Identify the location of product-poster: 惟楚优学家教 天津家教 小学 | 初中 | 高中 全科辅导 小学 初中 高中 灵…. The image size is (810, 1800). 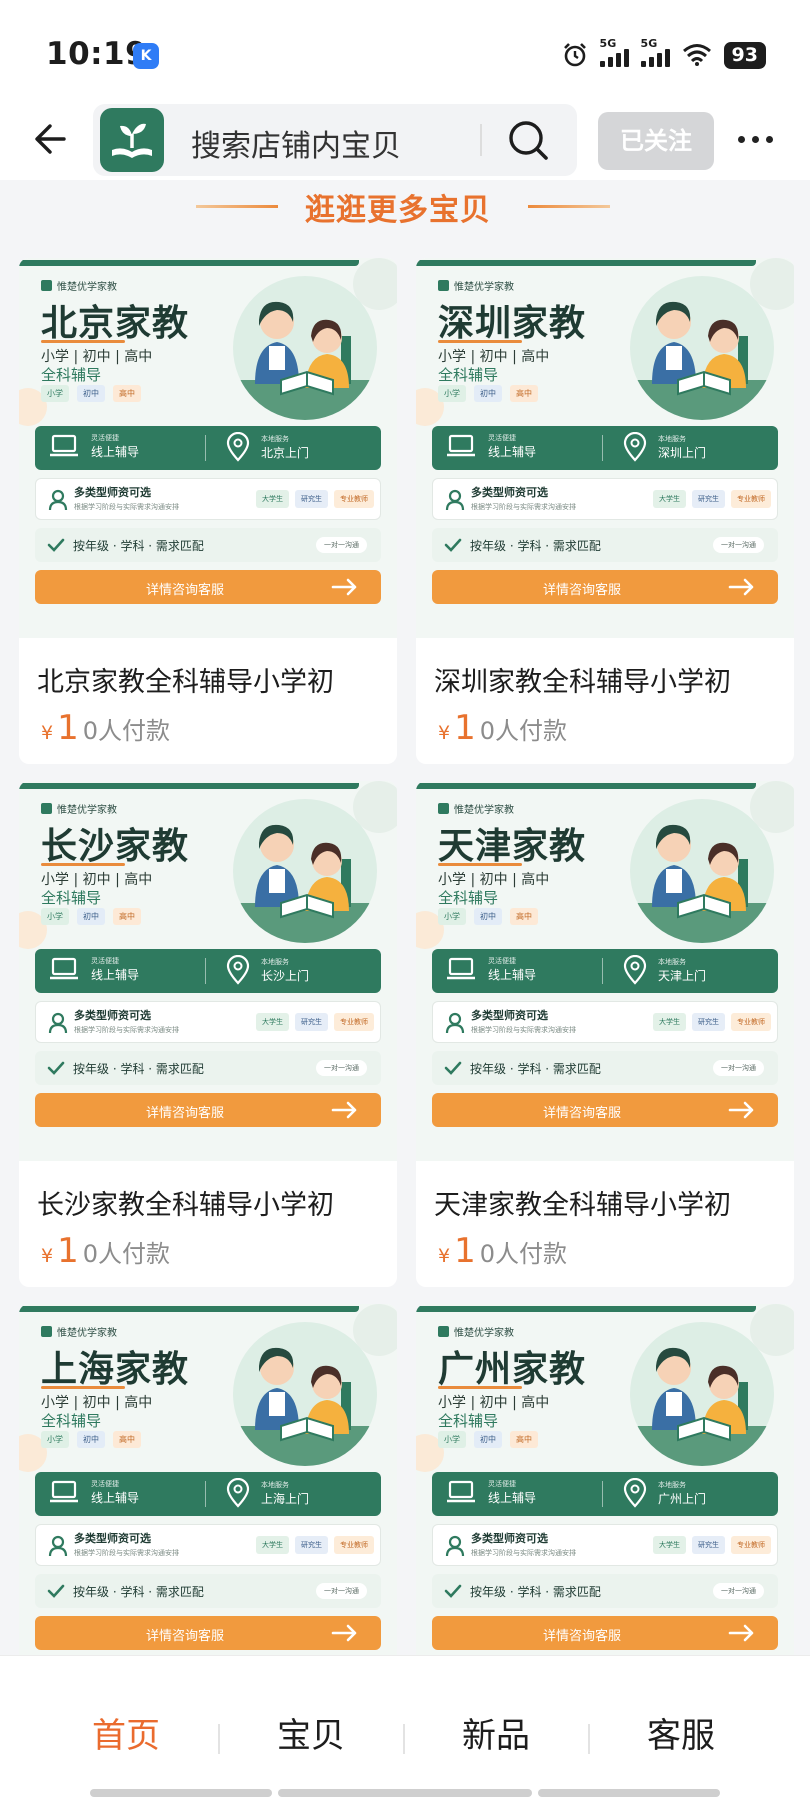
(605, 971).